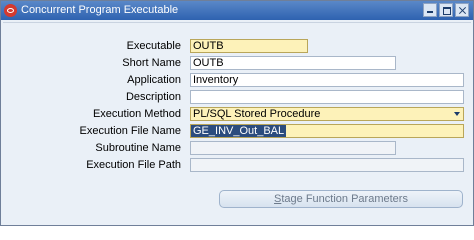  Describe the element at coordinates (239, 131) in the screenshot. I see `execution-file-name-value: GE_INV_Out_BAL` at that location.